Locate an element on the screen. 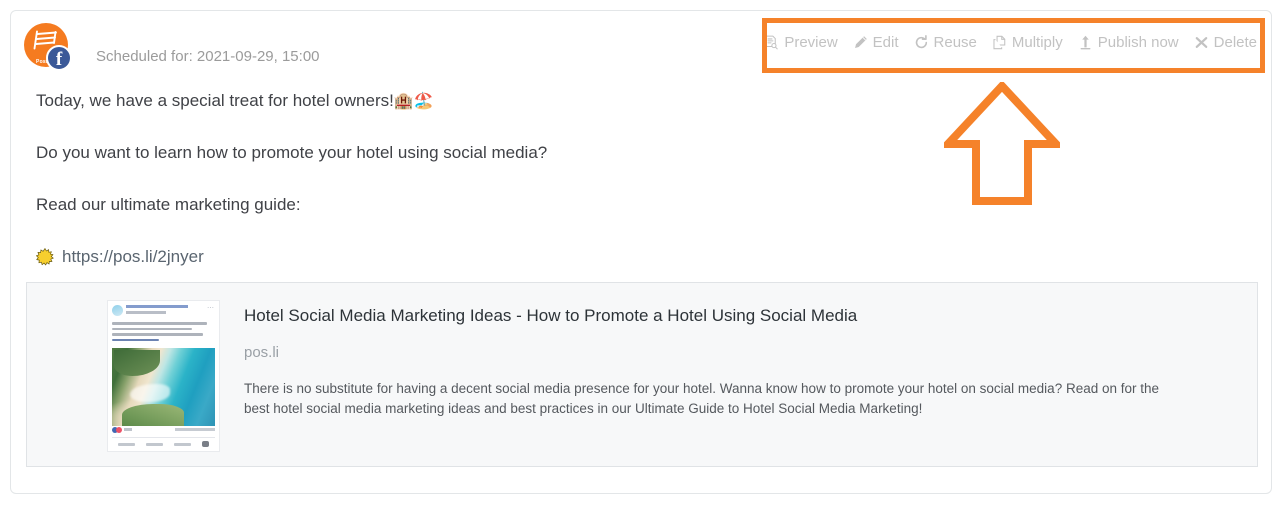 The image size is (1282, 507). thumbnail-mini-avatar is located at coordinates (117, 310).